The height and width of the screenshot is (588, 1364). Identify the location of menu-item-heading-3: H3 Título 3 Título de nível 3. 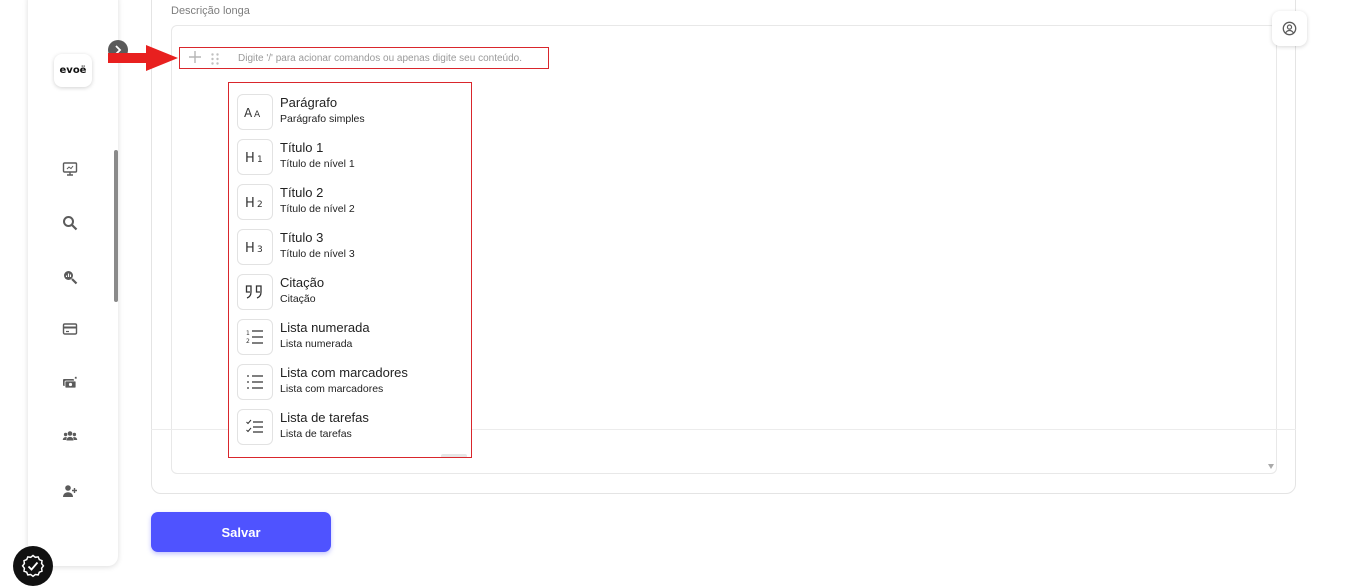
(351, 248).